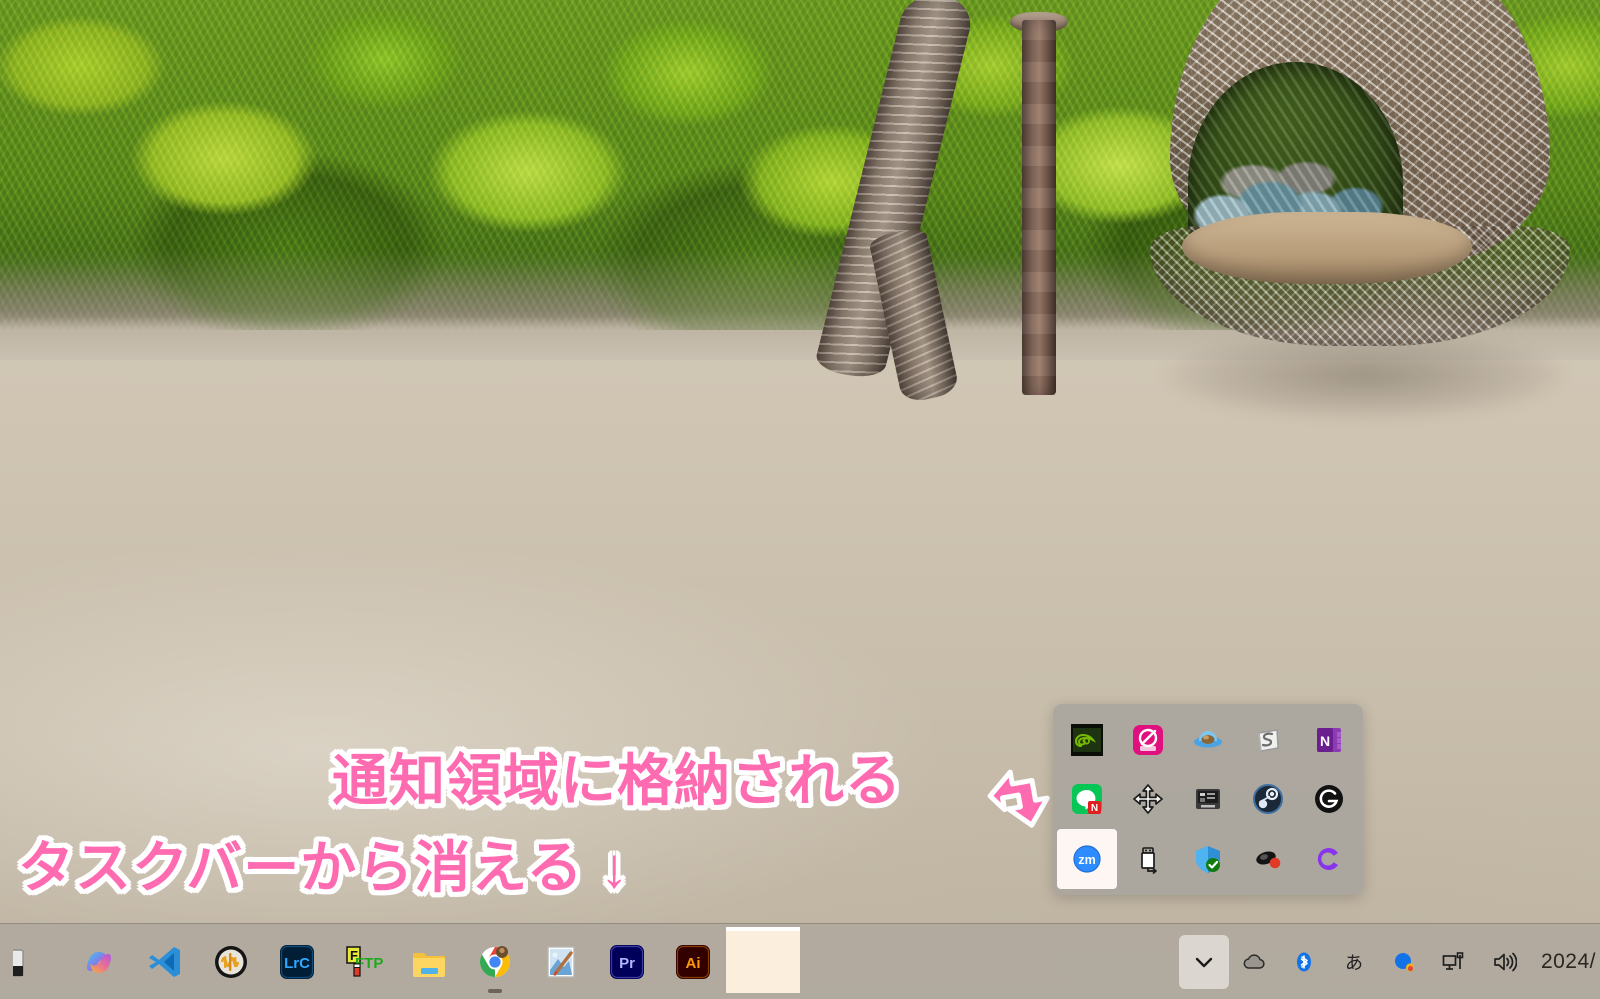 Image resolution: width=1600 pixels, height=999 pixels. I want to click on taskbar-app-illustrator: Ai, so click(693, 961).